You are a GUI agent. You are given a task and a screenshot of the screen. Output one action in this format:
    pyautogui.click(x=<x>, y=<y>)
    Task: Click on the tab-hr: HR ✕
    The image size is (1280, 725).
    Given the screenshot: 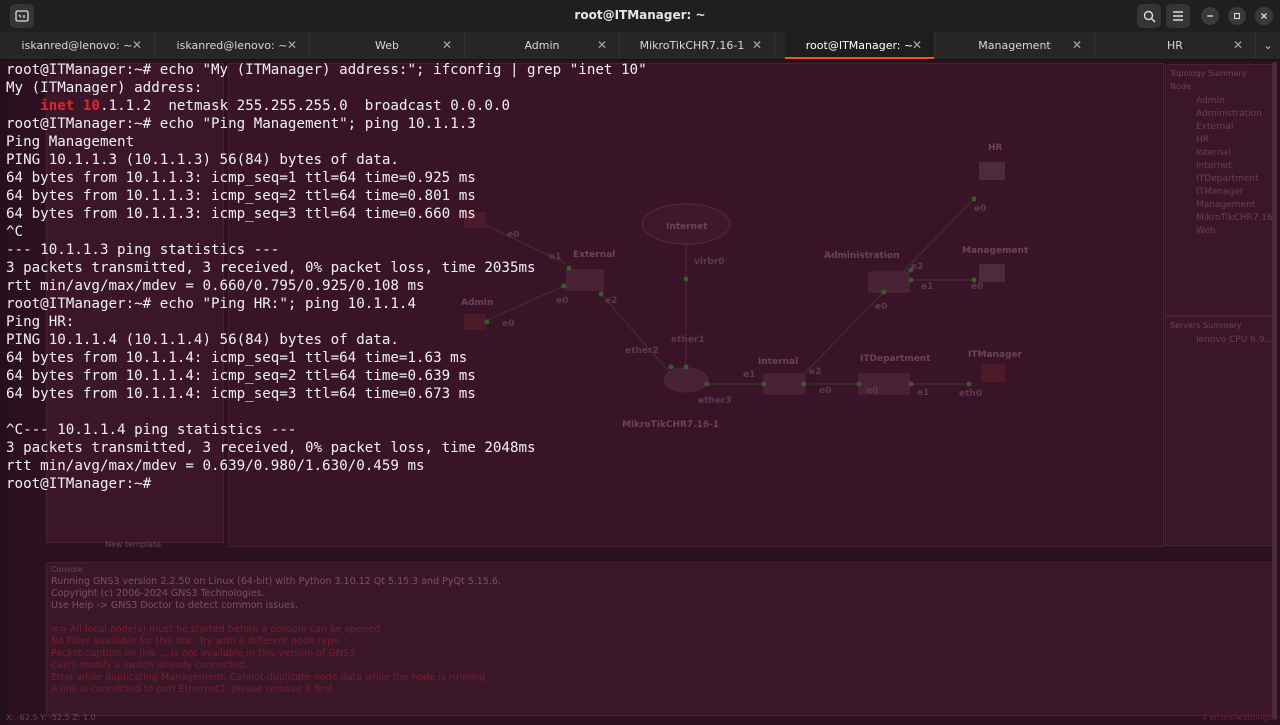 What is the action you would take?
    pyautogui.click(x=1175, y=45)
    